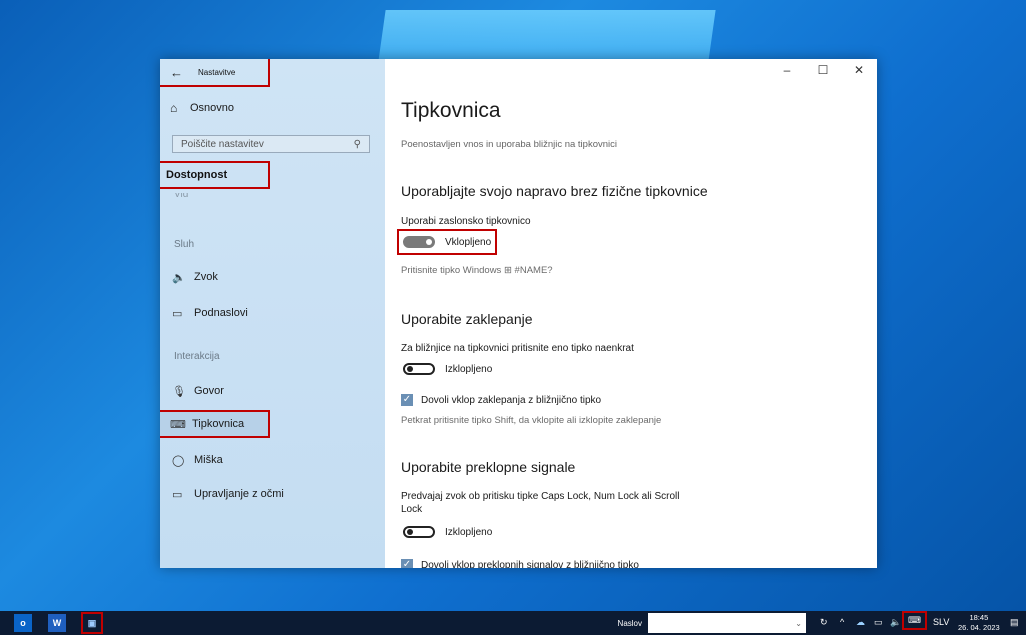 This screenshot has width=1026, height=635. Describe the element at coordinates (488, 467) in the screenshot. I see `section-heading-toggle-keys: Uporabite preklopne signale` at that location.